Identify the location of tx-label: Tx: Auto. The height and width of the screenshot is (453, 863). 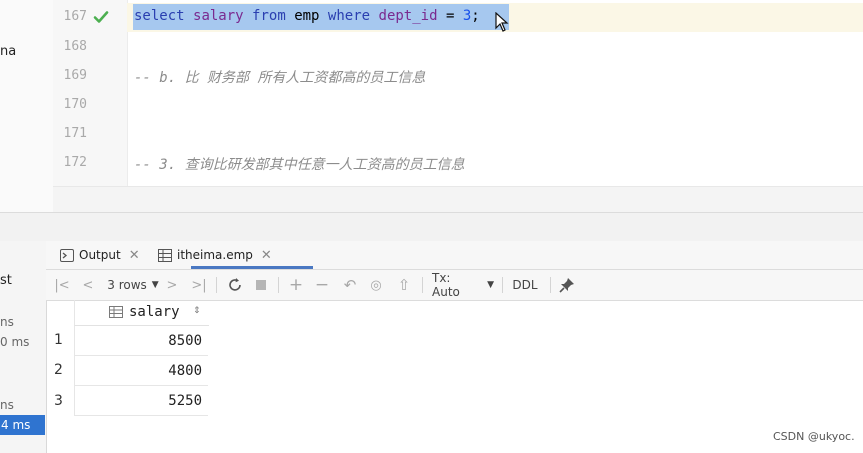
(446, 285).